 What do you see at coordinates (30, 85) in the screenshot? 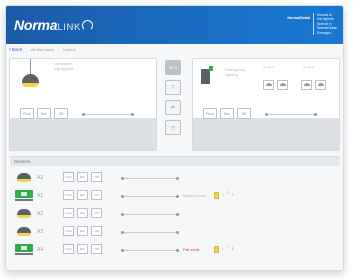
I see `lamp-light-icon` at bounding box center [30, 85].